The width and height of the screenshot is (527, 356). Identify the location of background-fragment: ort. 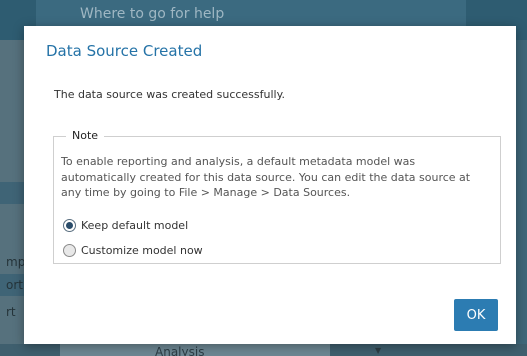
(14, 285).